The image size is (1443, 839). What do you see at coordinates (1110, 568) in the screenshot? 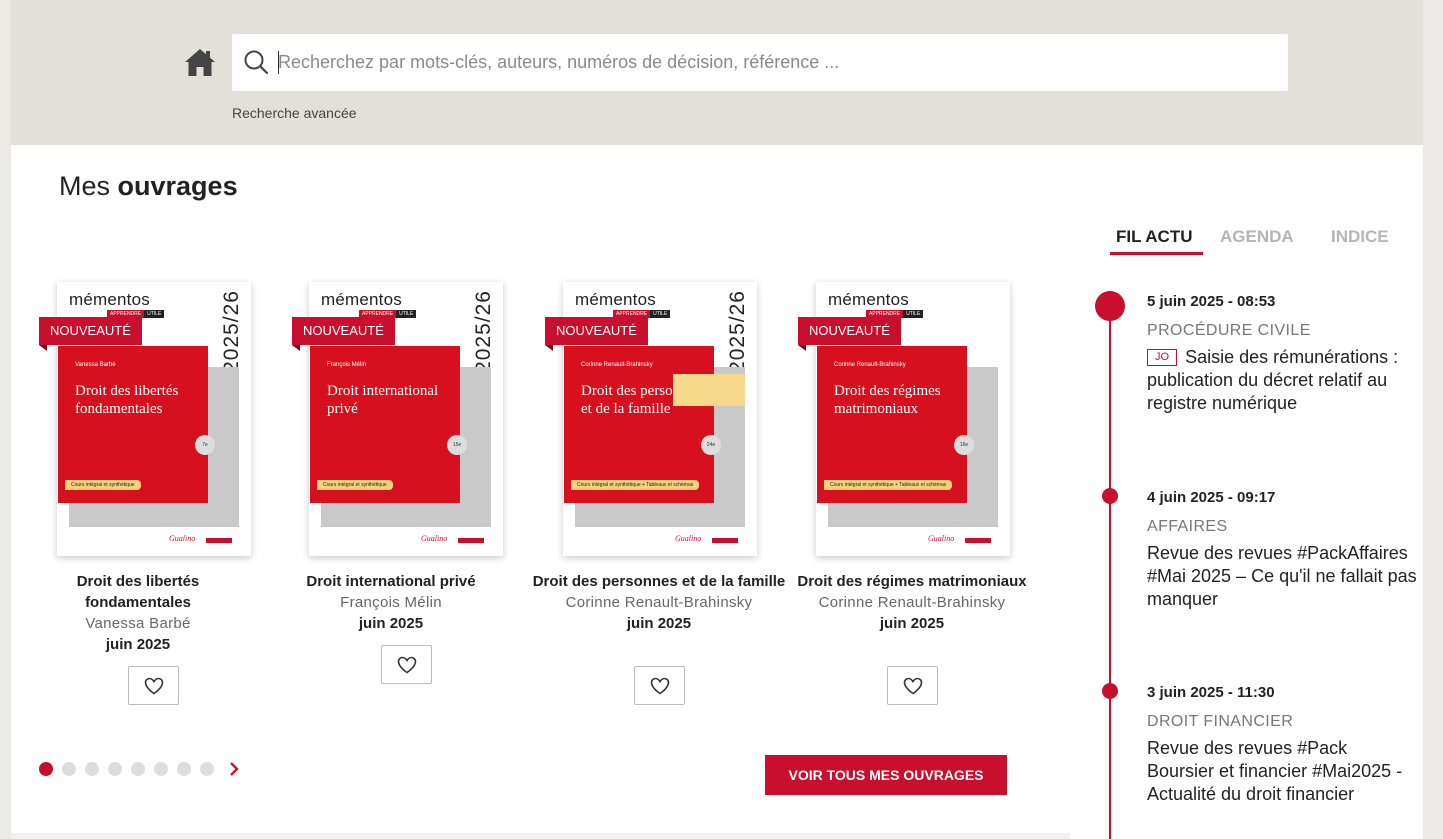
I see `timeline-line` at bounding box center [1110, 568].